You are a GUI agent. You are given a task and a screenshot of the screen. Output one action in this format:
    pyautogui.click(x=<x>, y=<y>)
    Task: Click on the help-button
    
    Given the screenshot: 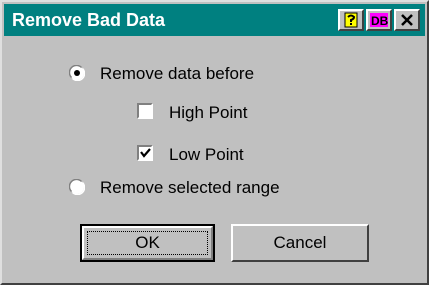 What is the action you would take?
    pyautogui.click(x=351, y=20)
    